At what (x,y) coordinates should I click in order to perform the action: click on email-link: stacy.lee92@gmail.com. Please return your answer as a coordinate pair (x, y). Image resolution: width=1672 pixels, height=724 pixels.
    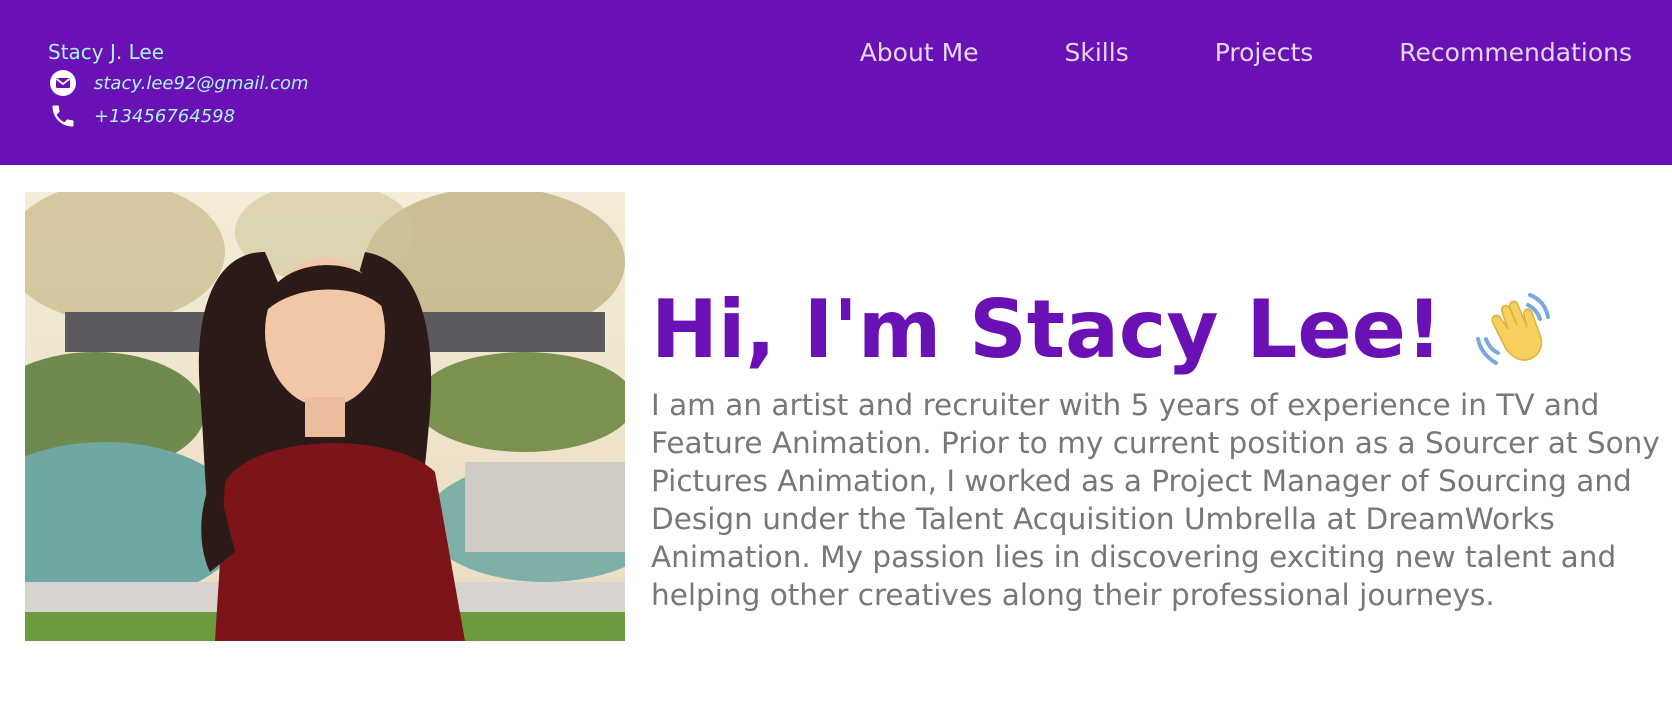
    Looking at the image, I should click on (201, 83).